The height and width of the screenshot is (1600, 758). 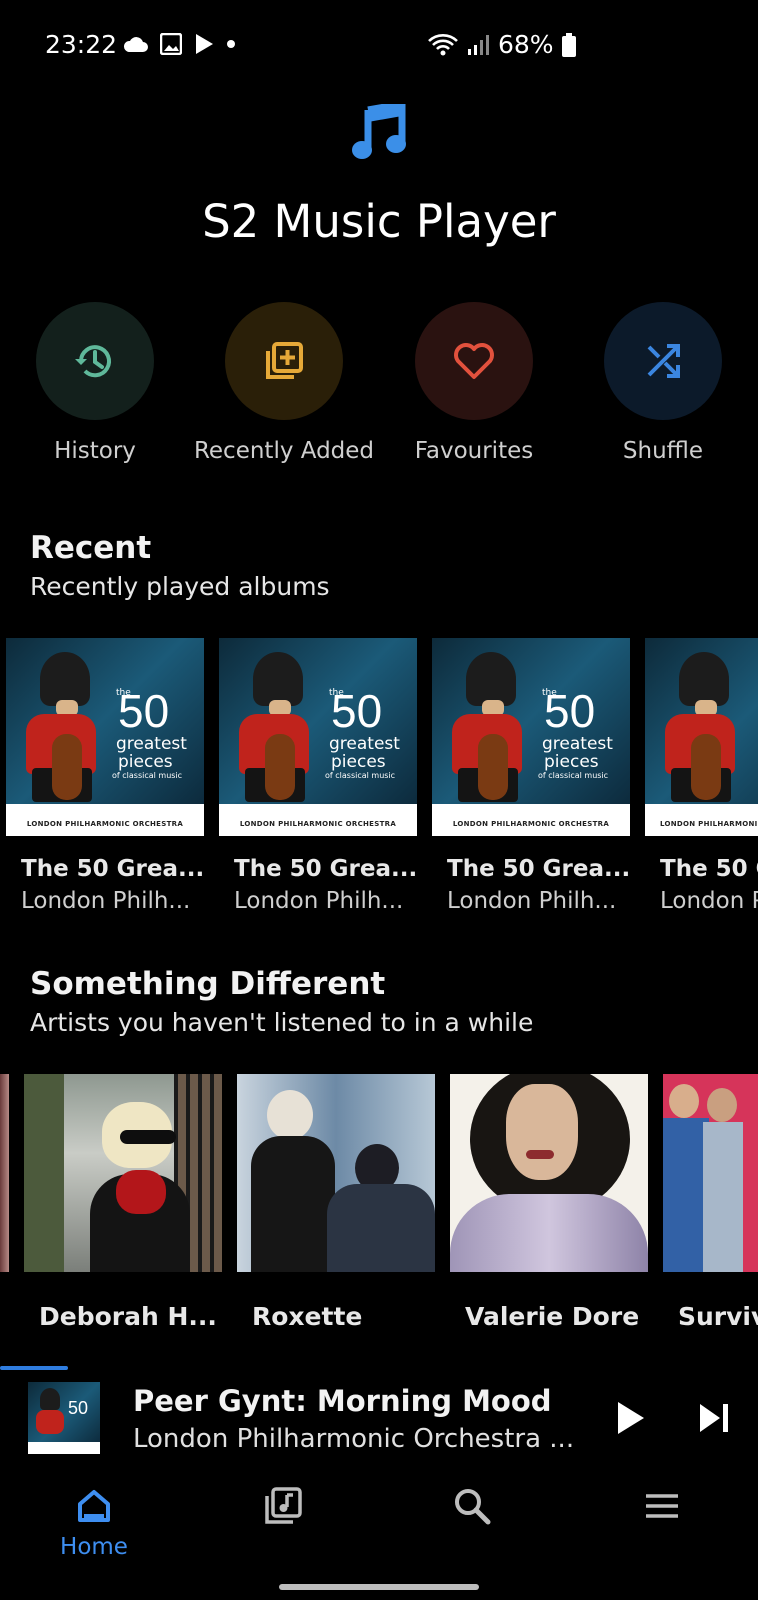 I want to click on now-playing-art: 50, so click(x=64, y=1418).